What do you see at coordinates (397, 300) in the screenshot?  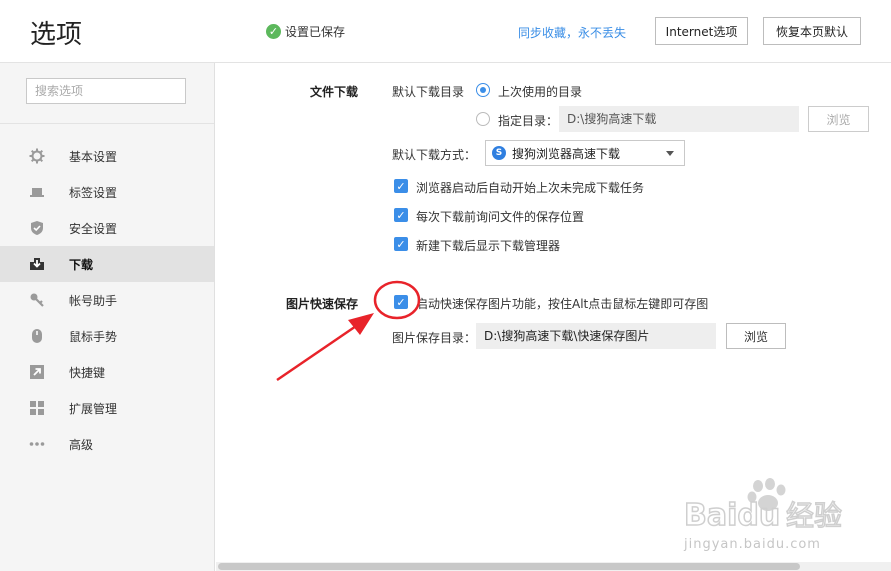 I see `annotation-circle` at bounding box center [397, 300].